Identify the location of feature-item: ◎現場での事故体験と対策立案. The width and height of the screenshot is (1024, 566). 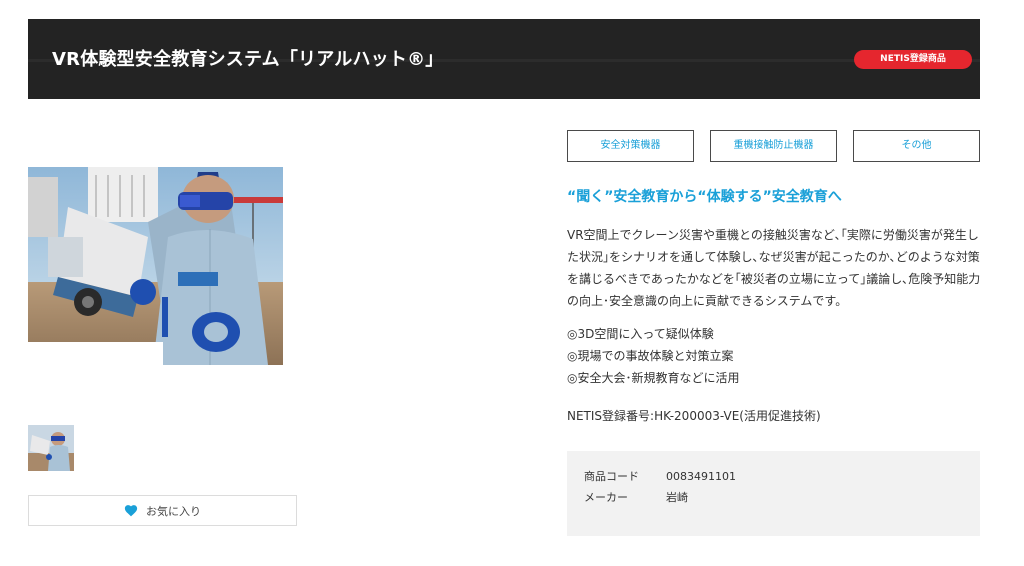
(650, 356).